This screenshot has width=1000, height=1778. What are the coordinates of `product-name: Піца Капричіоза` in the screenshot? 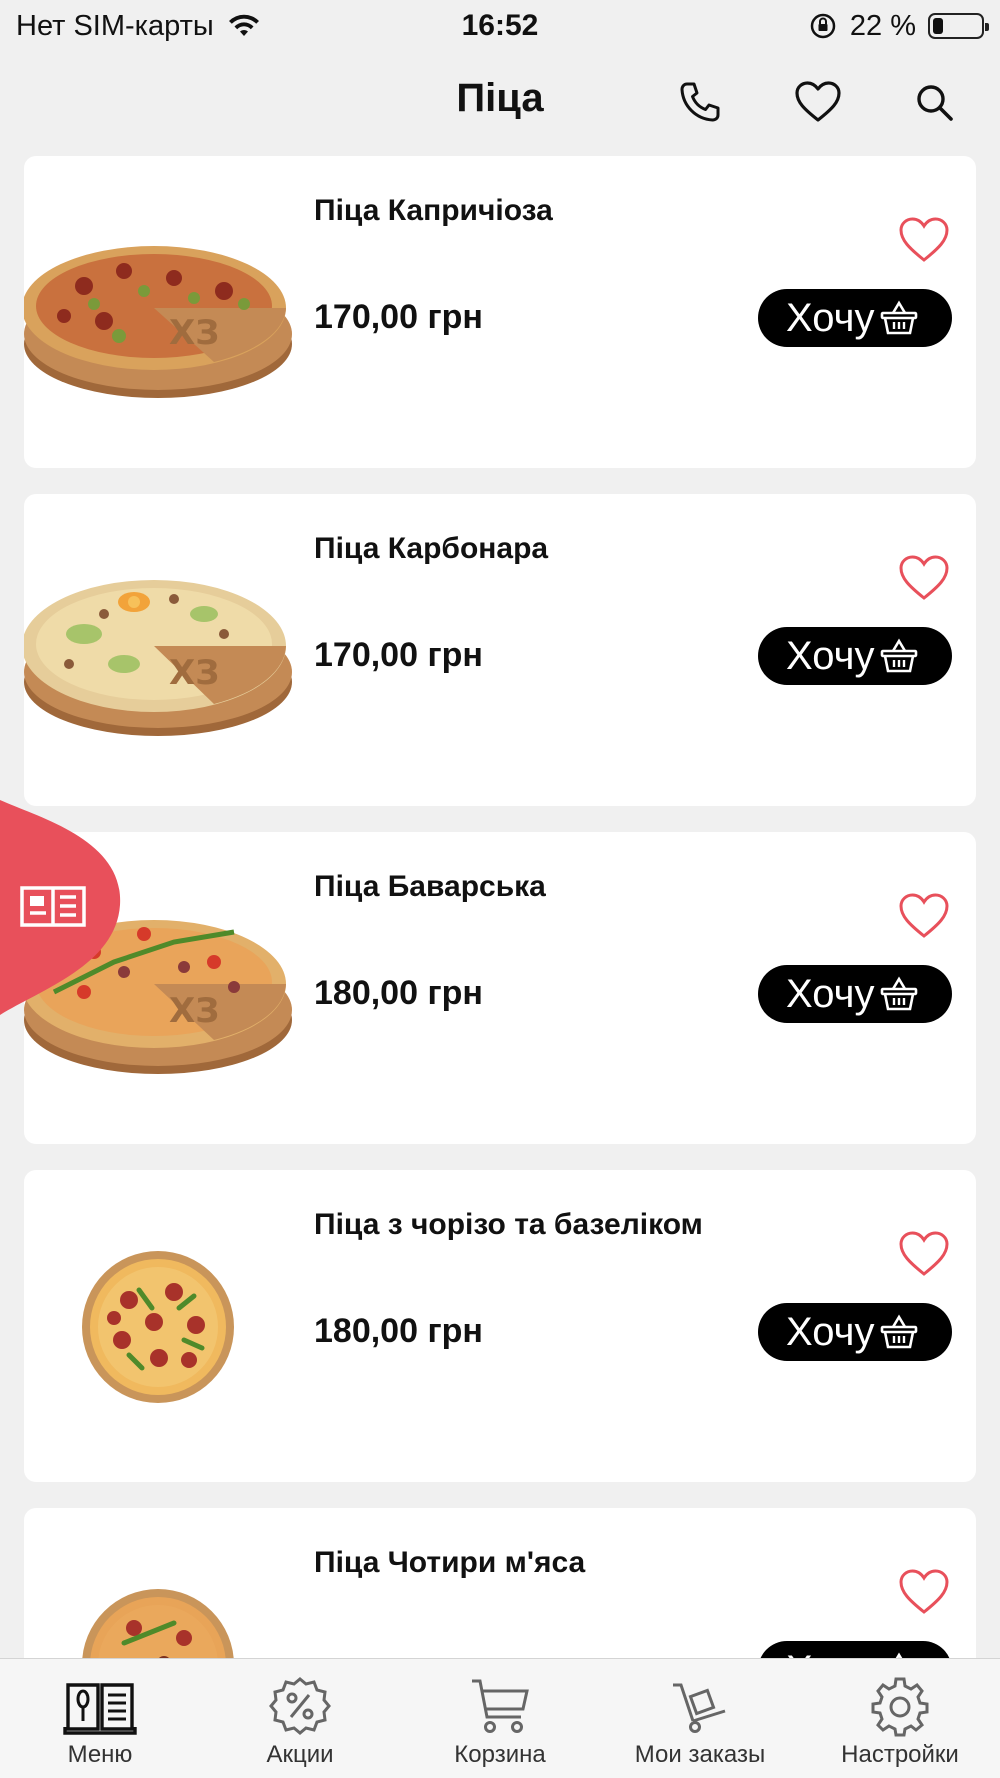 It's located at (433, 210).